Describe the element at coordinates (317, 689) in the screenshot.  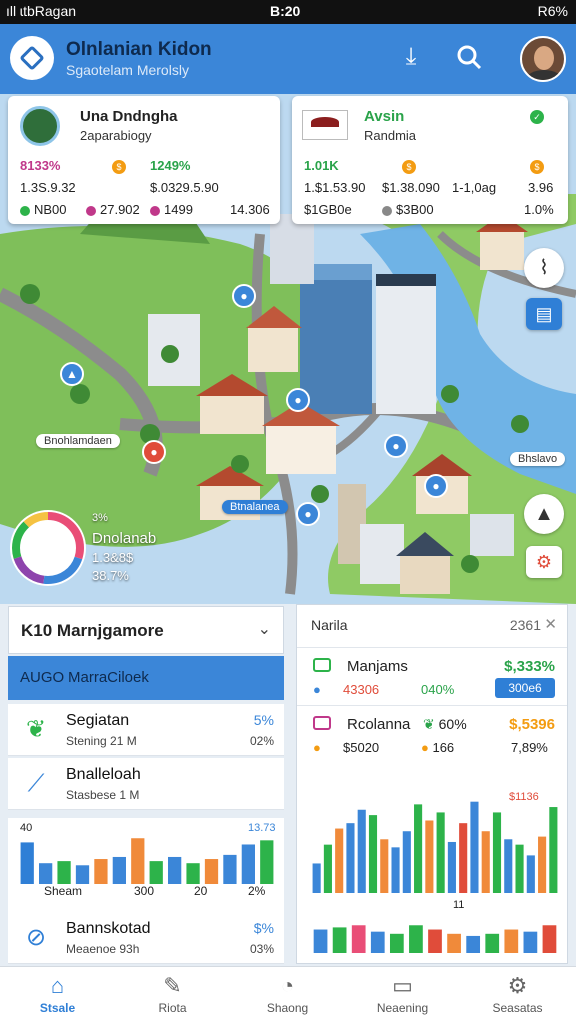
I see `info-icon: ●` at that location.